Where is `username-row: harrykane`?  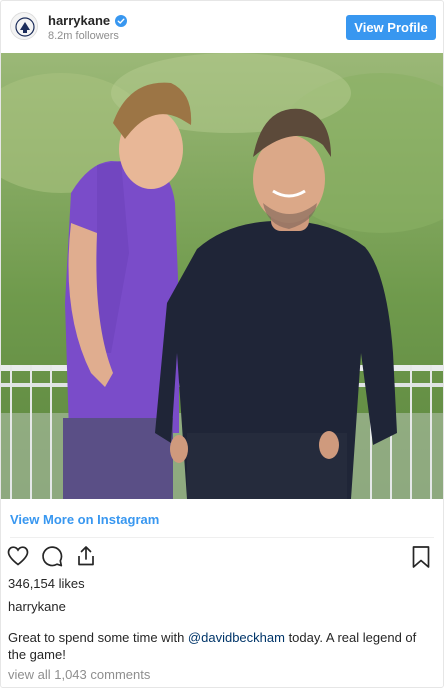
username-row: harrykane is located at coordinates (88, 20).